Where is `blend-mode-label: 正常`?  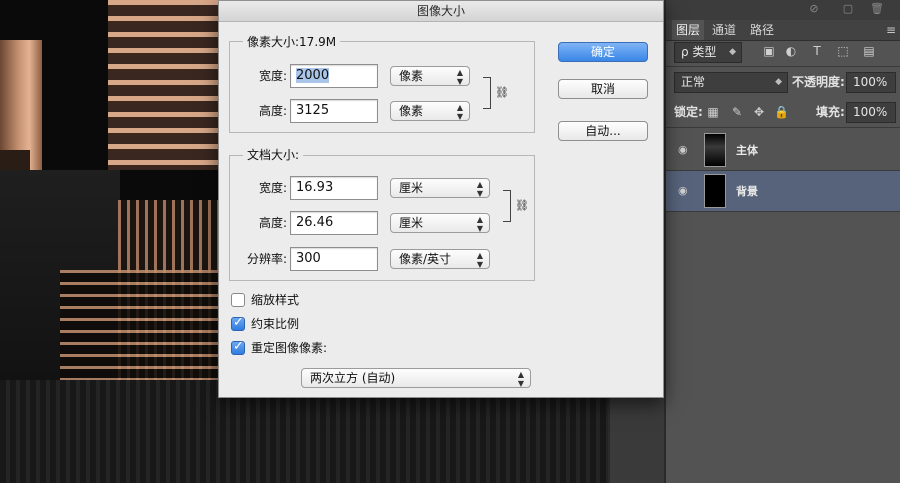
blend-mode-label: 正常 is located at coordinates (693, 82).